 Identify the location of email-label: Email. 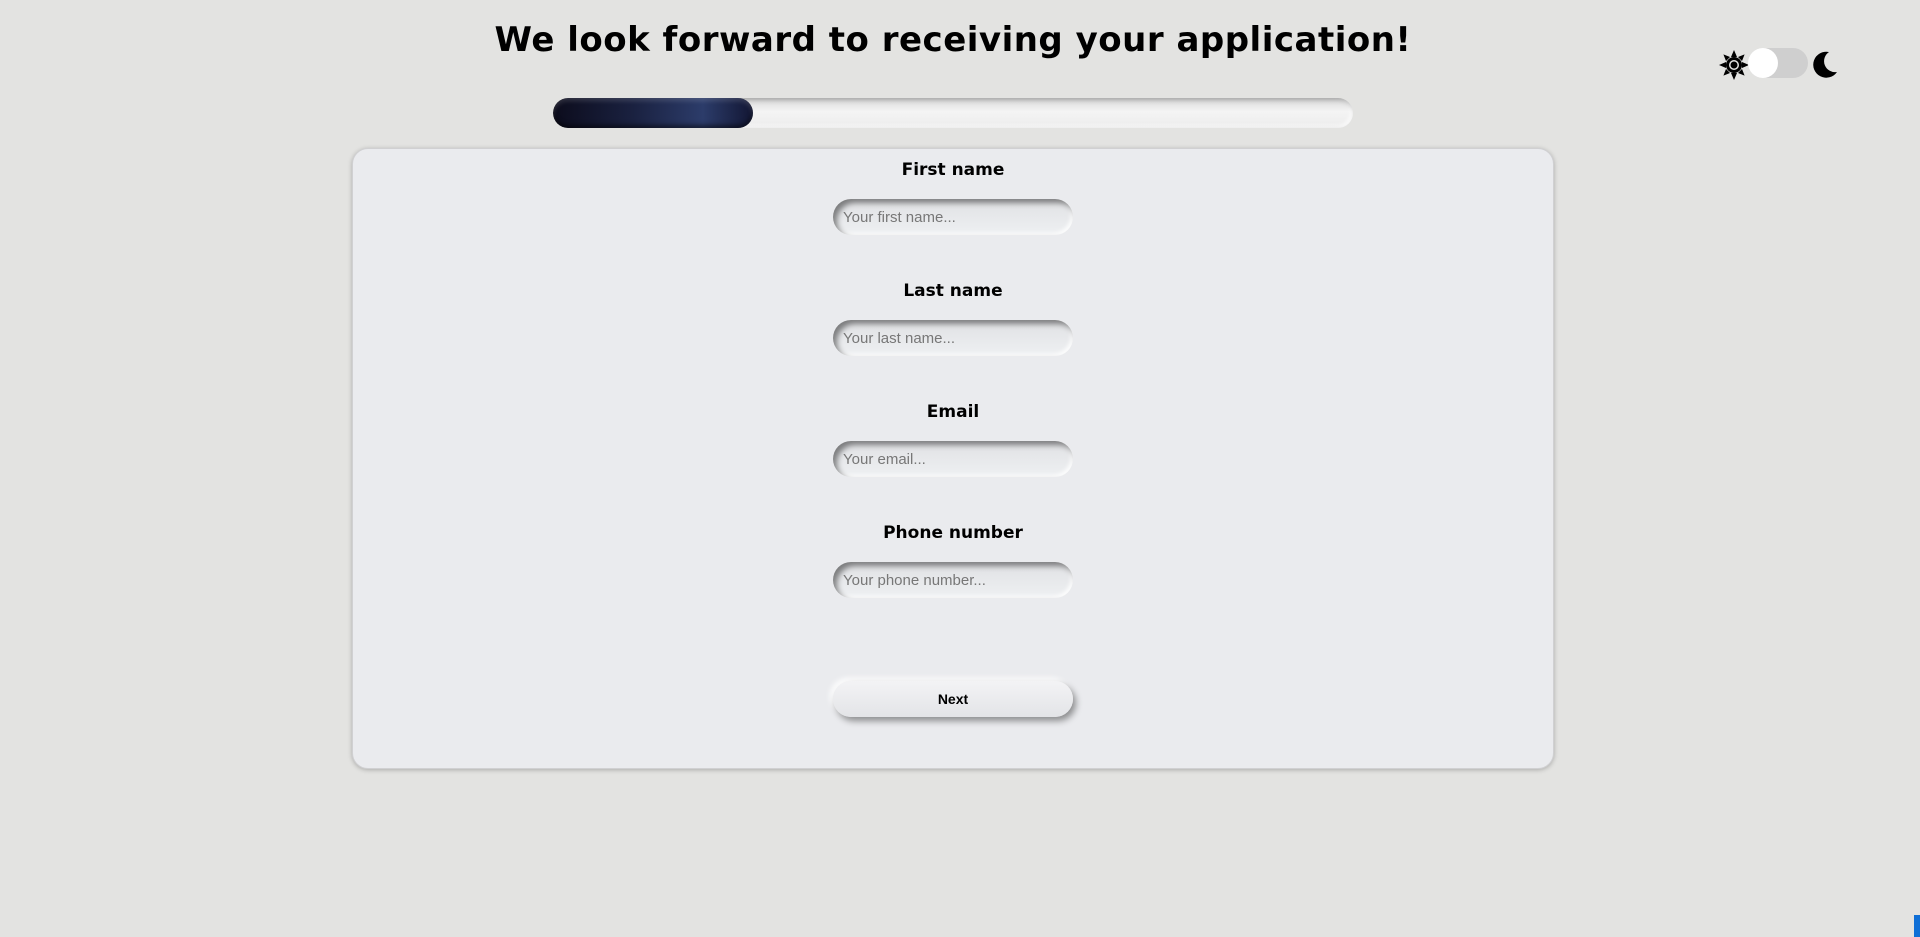
(953, 412).